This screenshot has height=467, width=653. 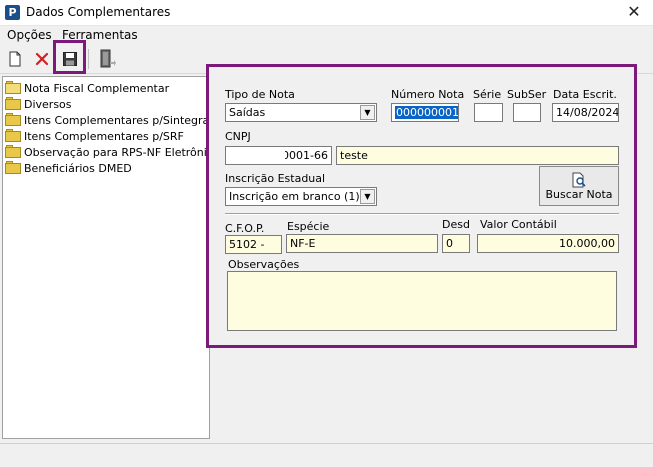 I want to click on valor-contabil-value: 10.000,00, so click(x=587, y=243).